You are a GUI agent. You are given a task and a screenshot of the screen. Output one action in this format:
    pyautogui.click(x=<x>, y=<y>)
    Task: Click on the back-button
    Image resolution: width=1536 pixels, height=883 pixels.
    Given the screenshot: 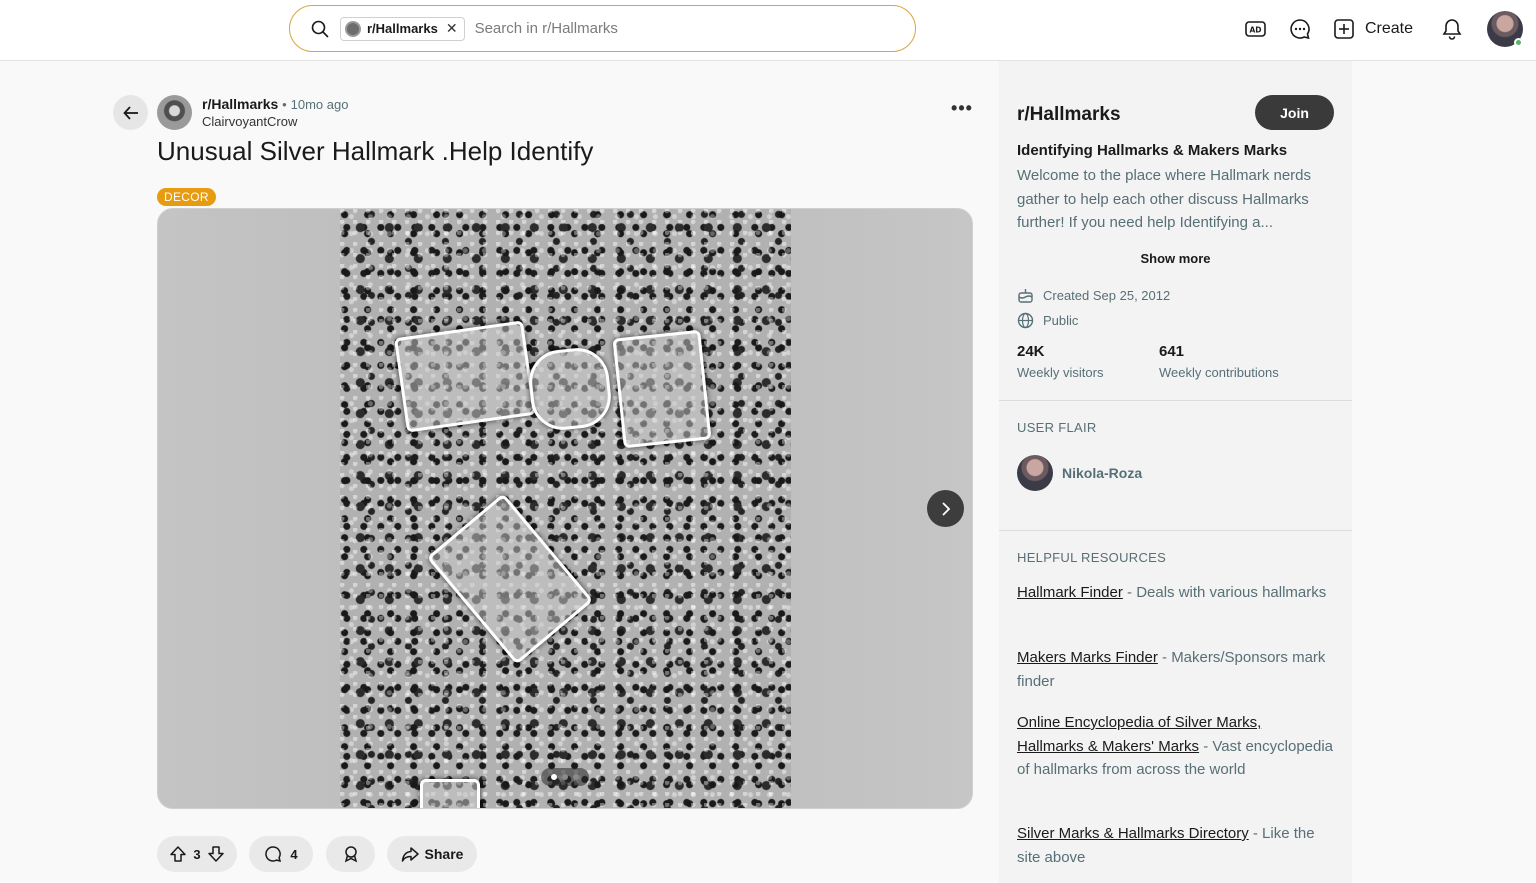 What is the action you would take?
    pyautogui.click(x=130, y=112)
    